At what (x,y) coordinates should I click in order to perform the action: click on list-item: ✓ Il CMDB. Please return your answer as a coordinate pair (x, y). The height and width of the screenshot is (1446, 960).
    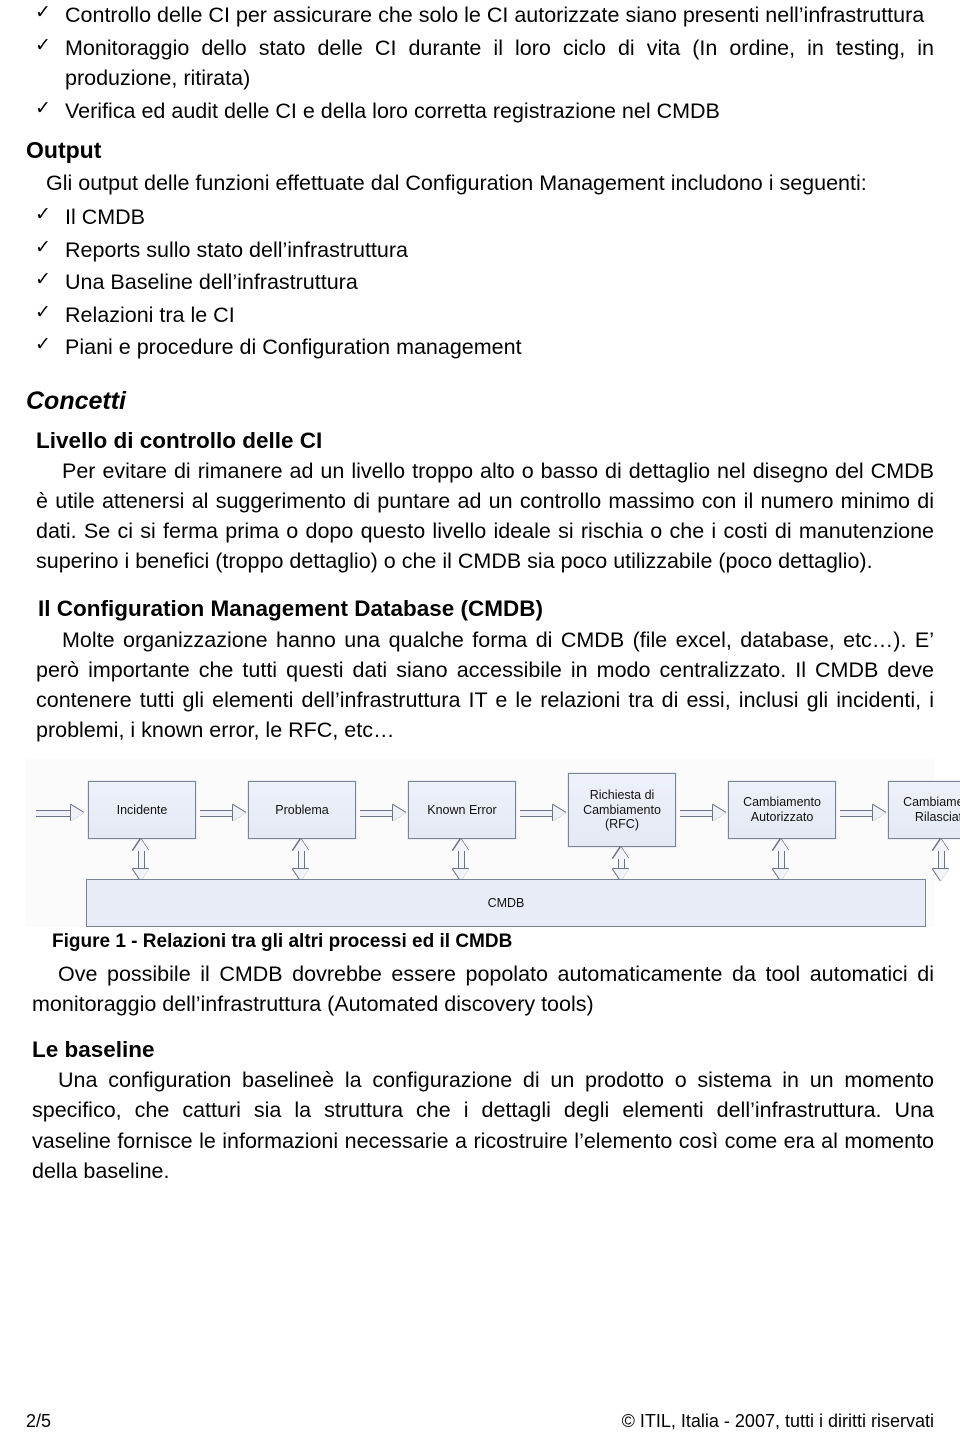
    Looking at the image, I should click on (480, 217).